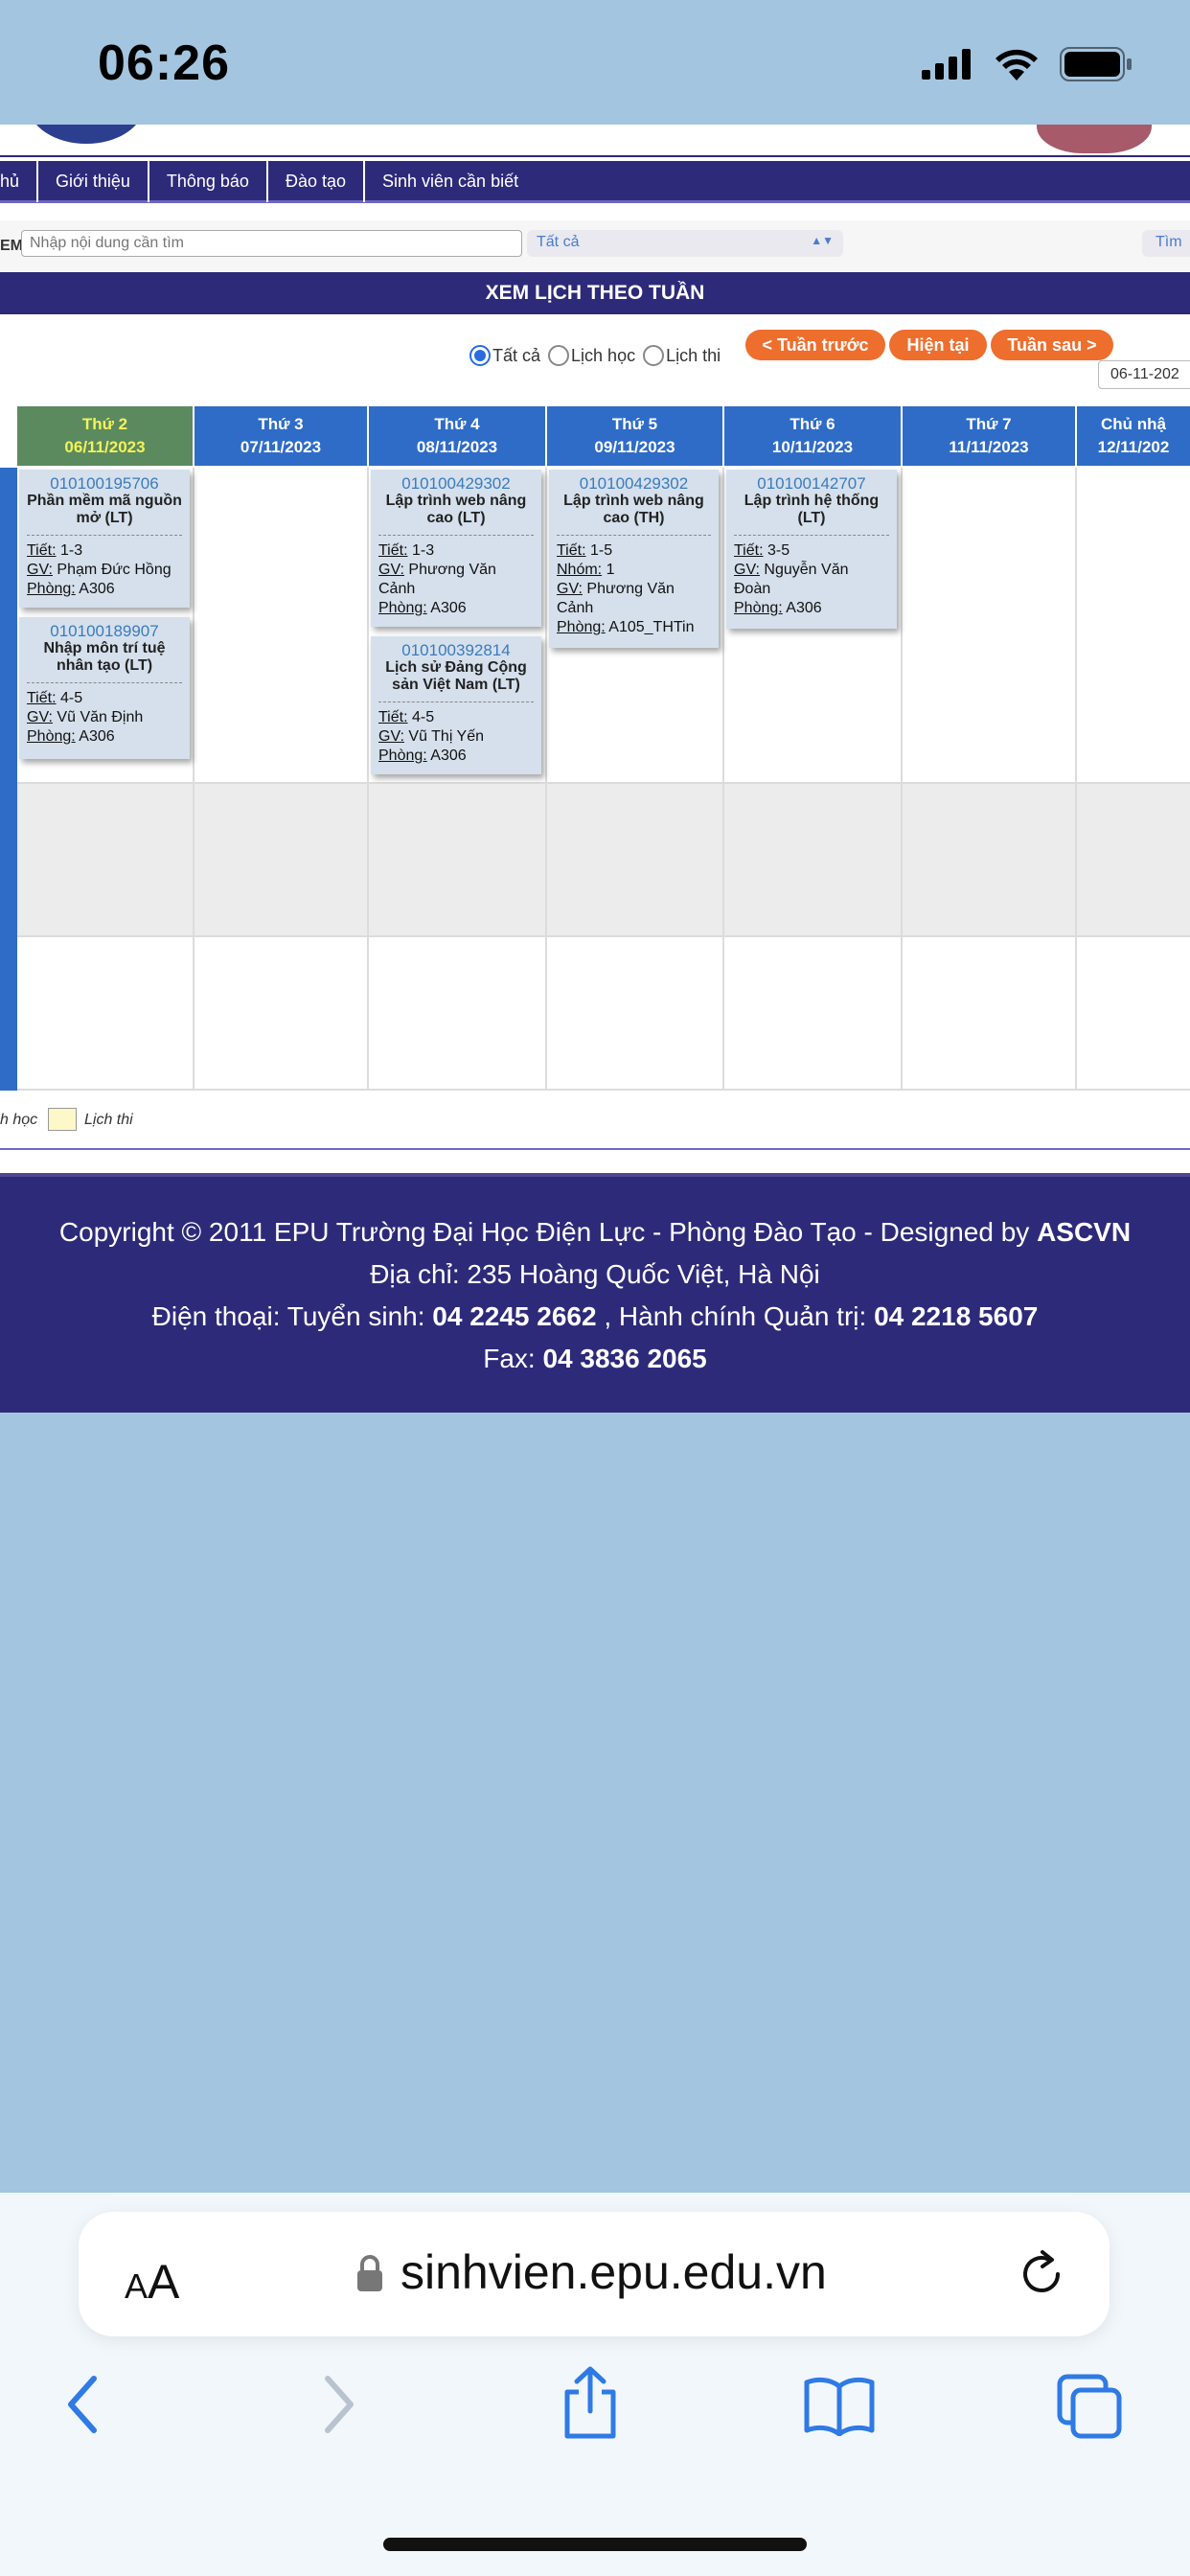 The width and height of the screenshot is (1190, 2576). What do you see at coordinates (947, 64) in the screenshot?
I see `cellular-signal-icon` at bounding box center [947, 64].